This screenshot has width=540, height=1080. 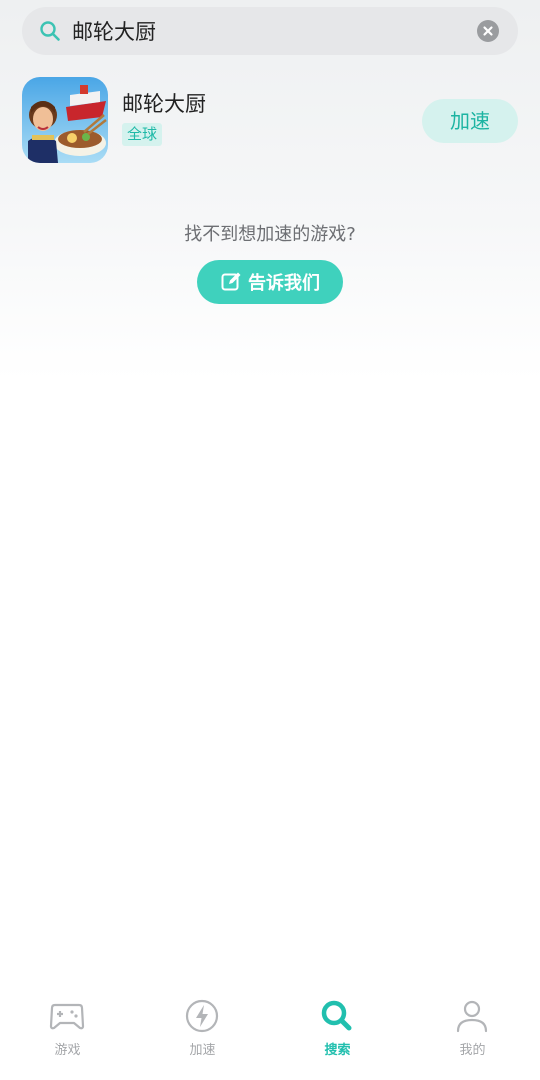 What do you see at coordinates (231, 281) in the screenshot?
I see `edit-icon` at bounding box center [231, 281].